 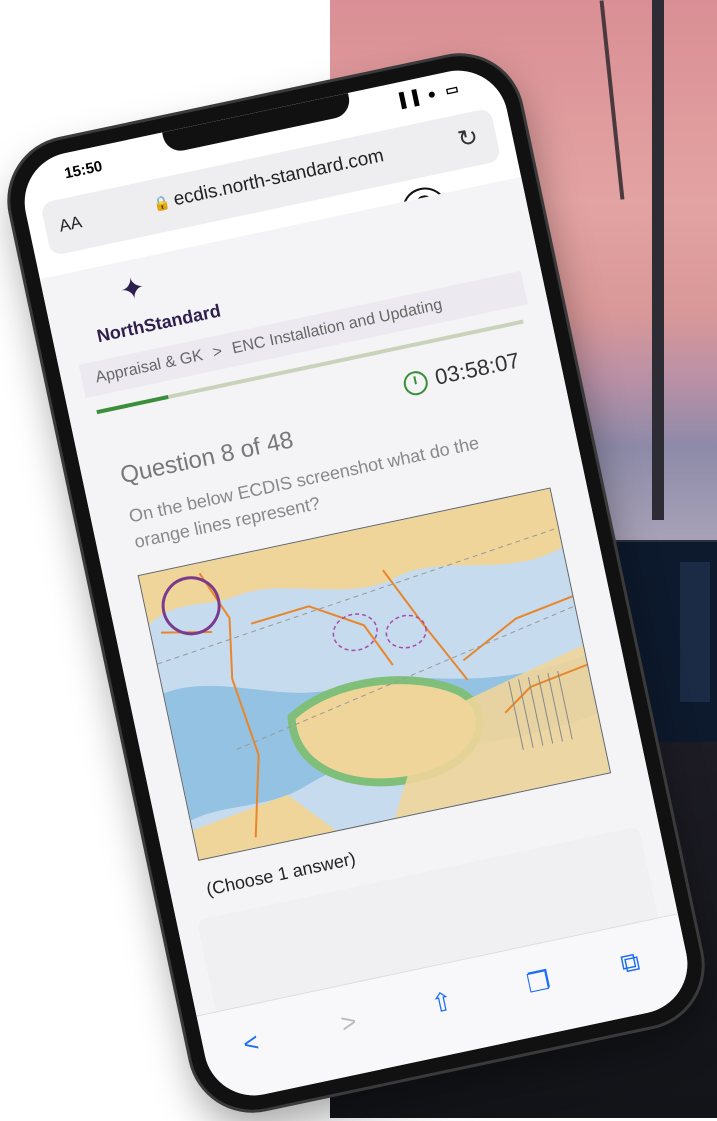 I want to click on lock-icon: 🔒, so click(x=161, y=203).